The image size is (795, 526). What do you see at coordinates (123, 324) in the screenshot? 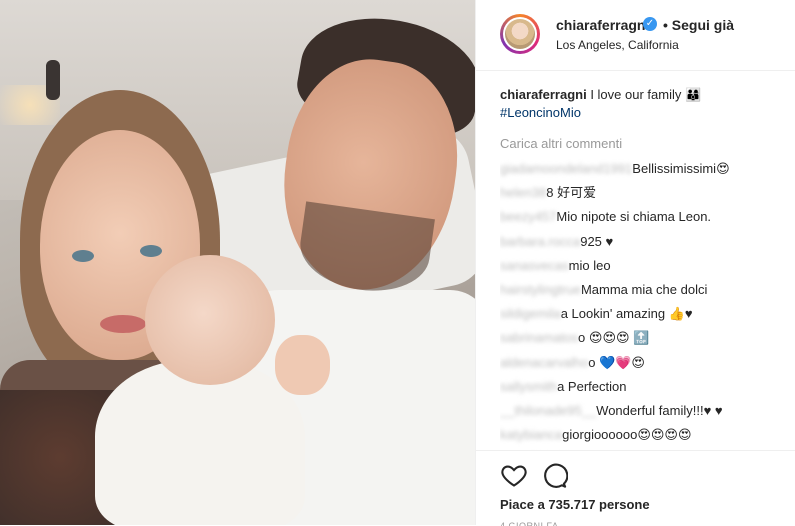
I see `photo-woman-lips` at bounding box center [123, 324].